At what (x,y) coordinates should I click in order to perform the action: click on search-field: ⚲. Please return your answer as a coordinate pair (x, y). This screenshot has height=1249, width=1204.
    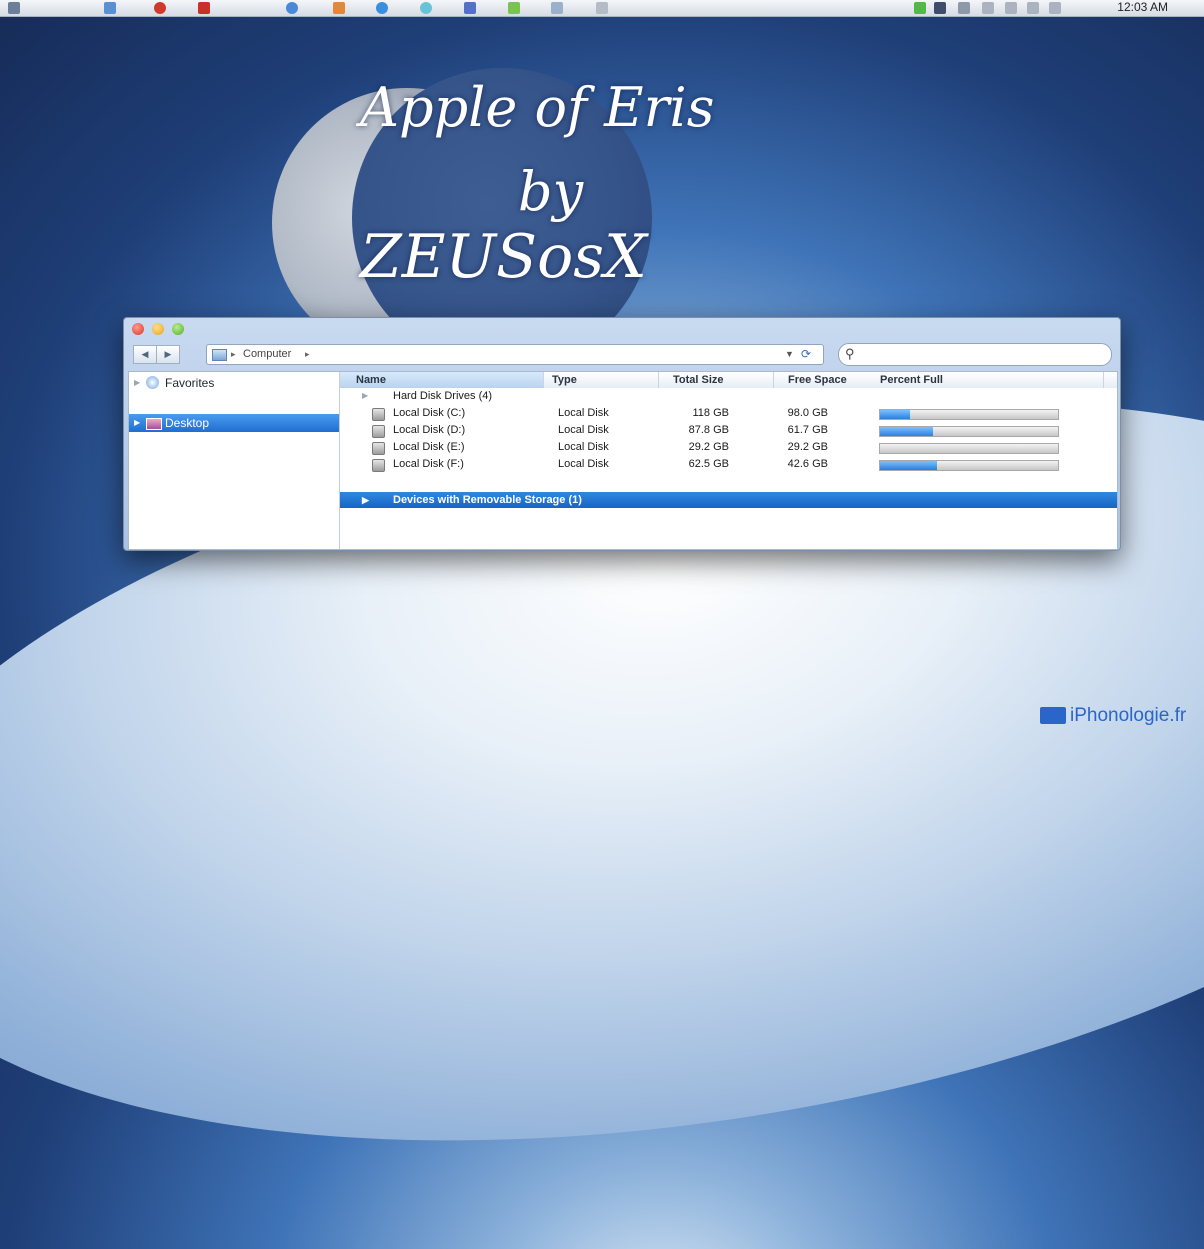
    Looking at the image, I should click on (975, 354).